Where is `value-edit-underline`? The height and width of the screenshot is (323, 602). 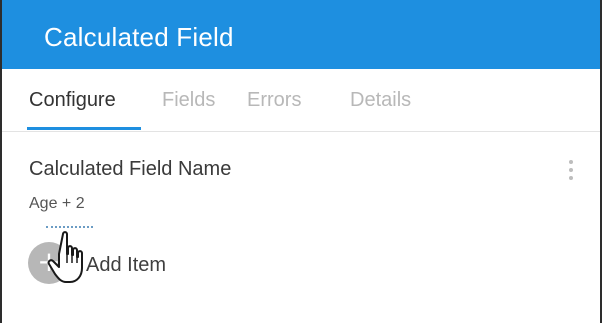
value-edit-underline is located at coordinates (69, 227).